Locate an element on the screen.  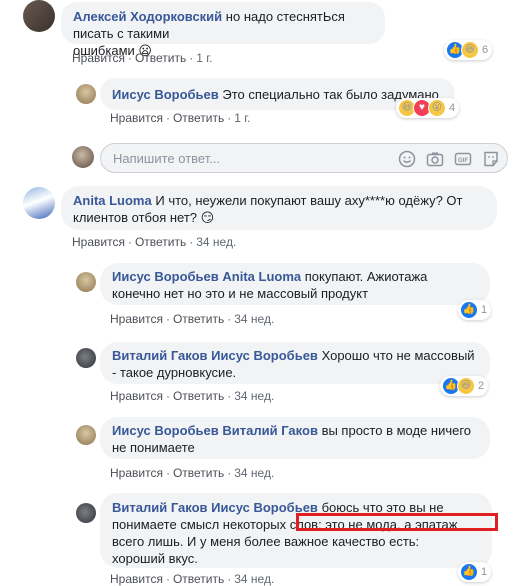
comment-text: Хорошо что не массовый is located at coordinates (398, 355).